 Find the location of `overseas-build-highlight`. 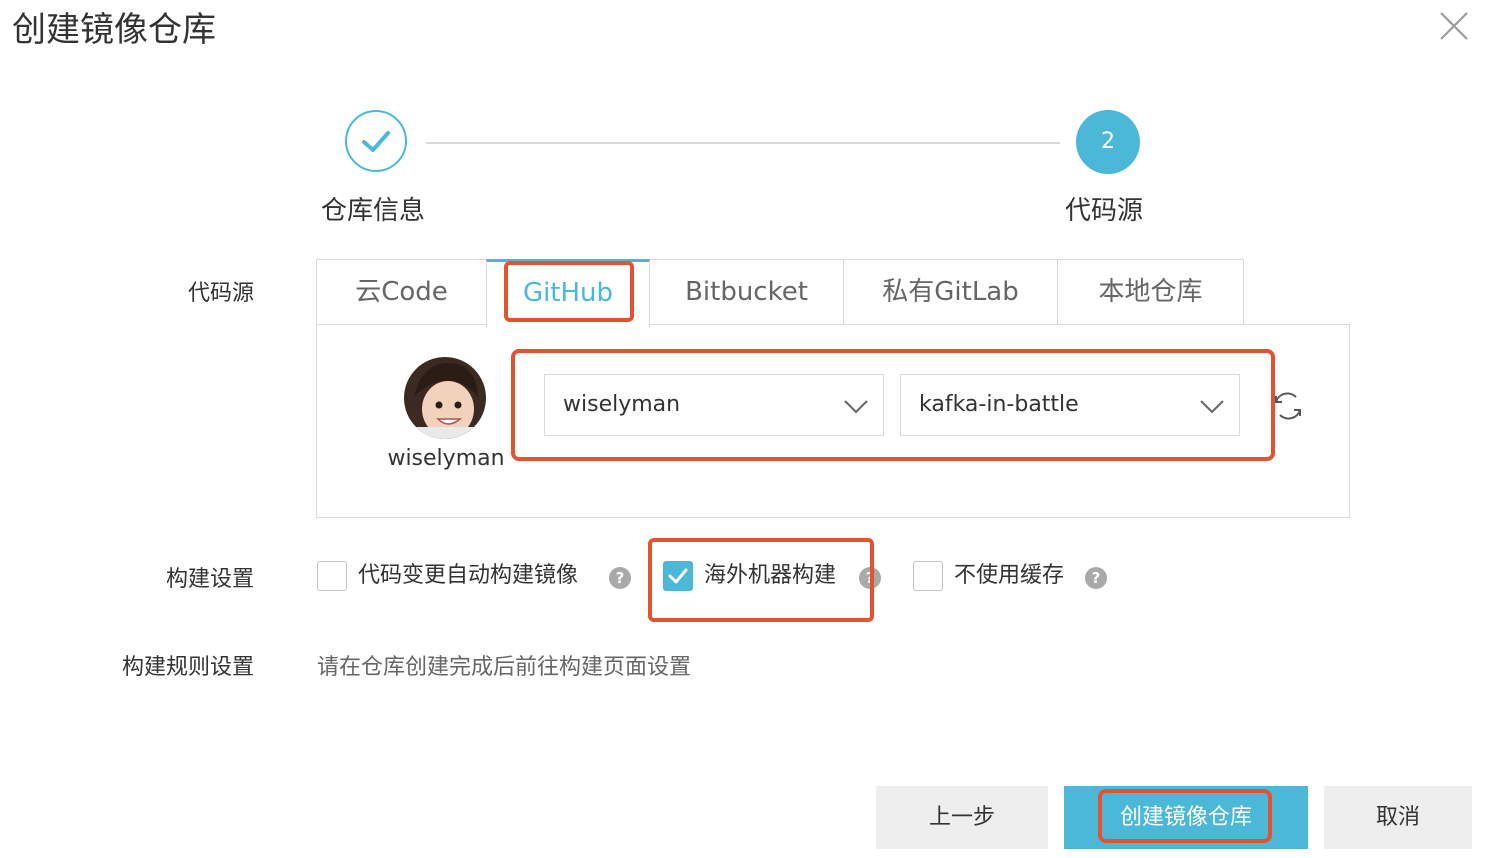

overseas-build-highlight is located at coordinates (761, 580).